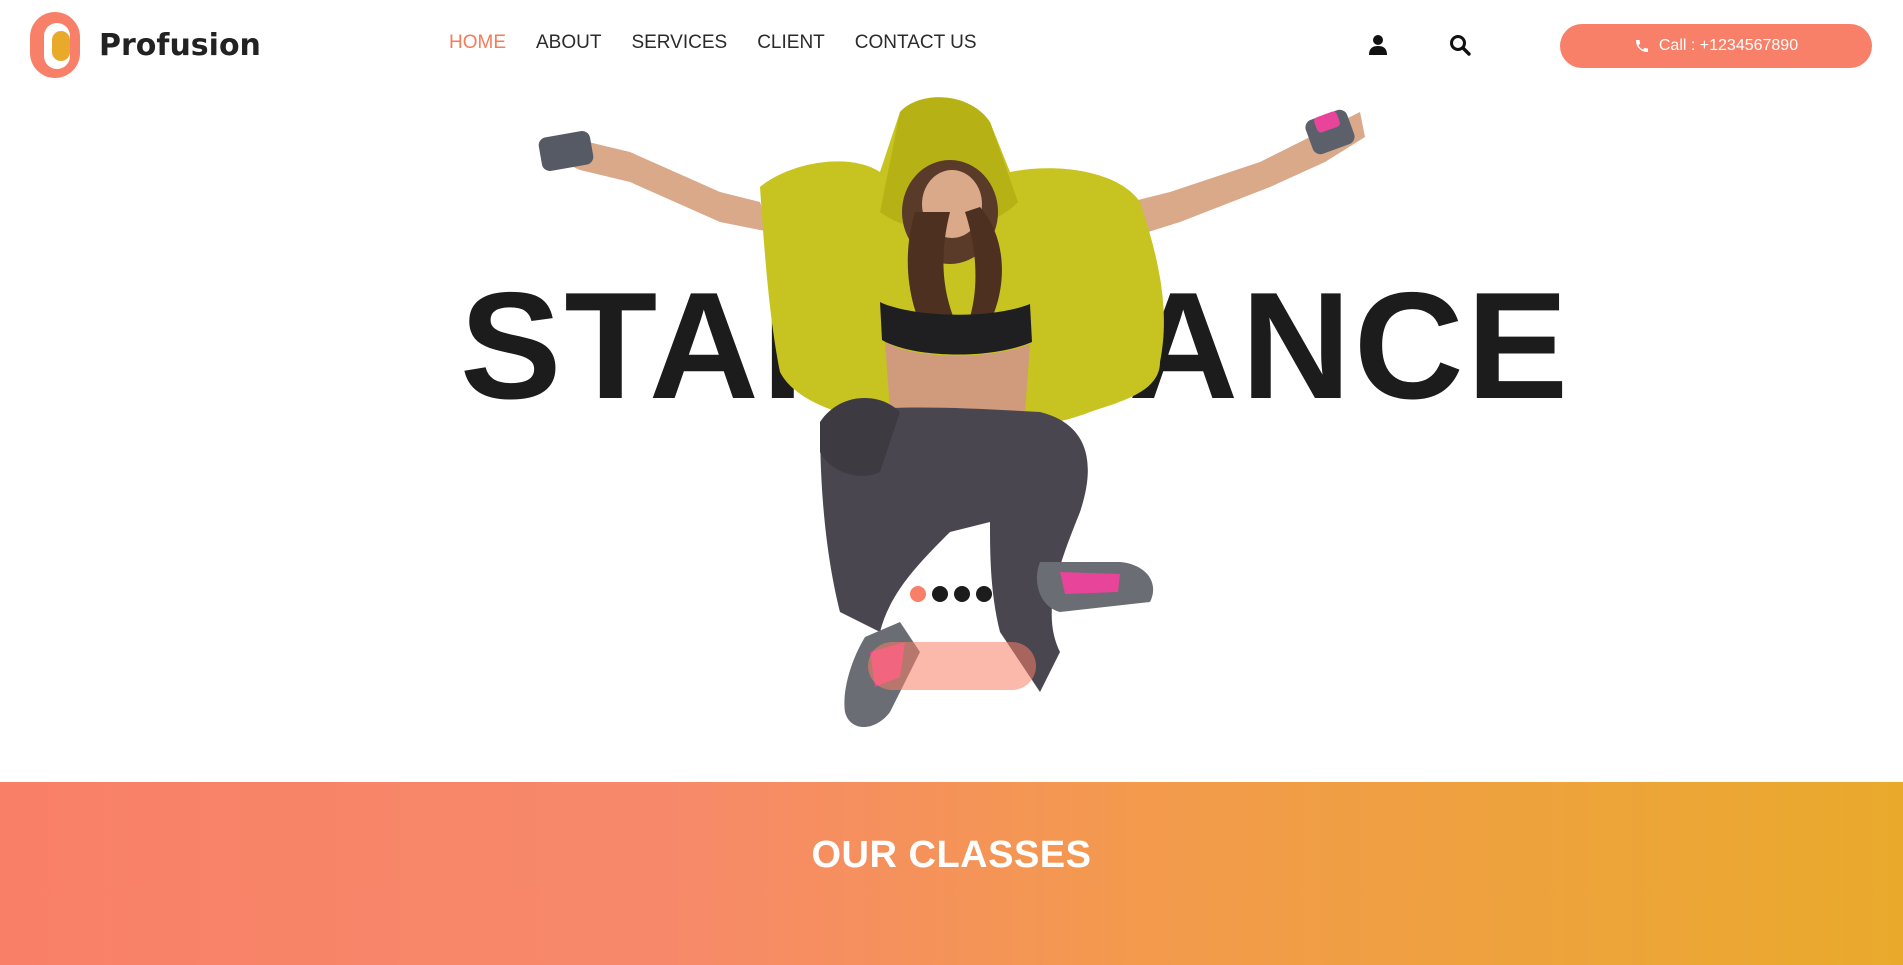 The image size is (1903, 965). Describe the element at coordinates (1378, 45) in the screenshot. I see `user-icon` at that location.